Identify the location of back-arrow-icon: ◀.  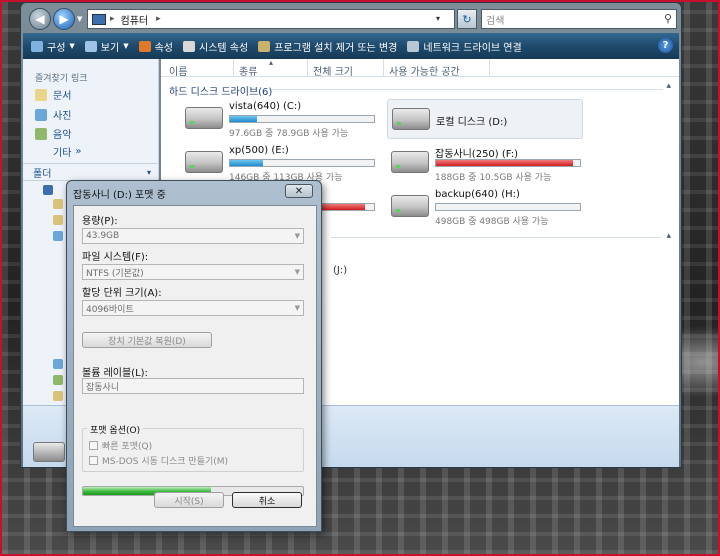
(40, 19).